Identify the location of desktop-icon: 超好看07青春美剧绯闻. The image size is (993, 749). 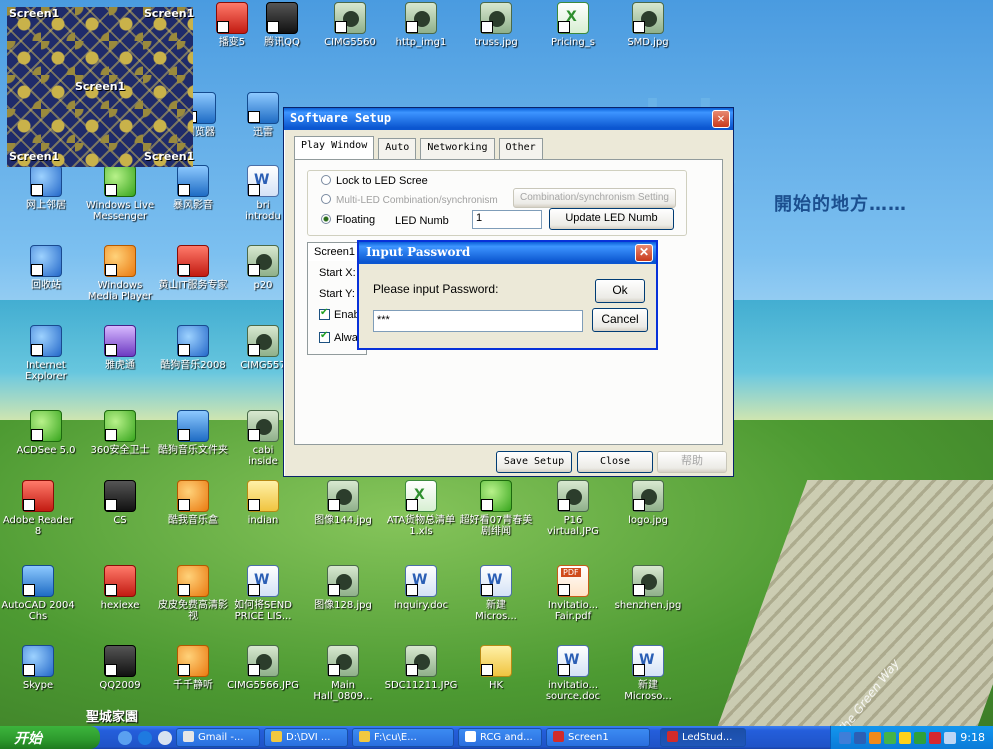
(496, 509).